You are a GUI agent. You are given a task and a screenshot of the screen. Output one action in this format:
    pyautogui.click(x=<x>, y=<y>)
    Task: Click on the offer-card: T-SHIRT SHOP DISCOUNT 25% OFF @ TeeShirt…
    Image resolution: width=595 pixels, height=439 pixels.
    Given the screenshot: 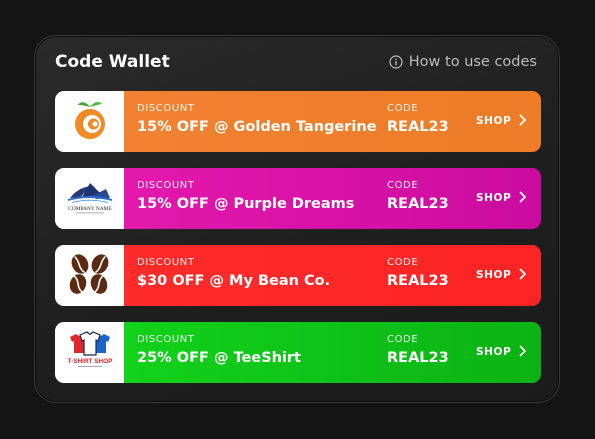 What is the action you would take?
    pyautogui.click(x=298, y=352)
    